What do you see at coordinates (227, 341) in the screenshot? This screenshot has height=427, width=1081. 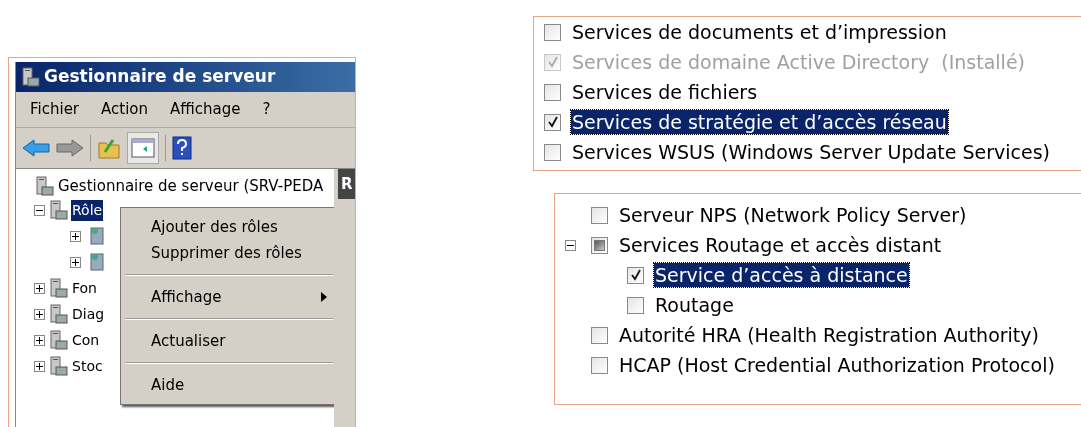 I see `context-menu-item: Actualiser` at bounding box center [227, 341].